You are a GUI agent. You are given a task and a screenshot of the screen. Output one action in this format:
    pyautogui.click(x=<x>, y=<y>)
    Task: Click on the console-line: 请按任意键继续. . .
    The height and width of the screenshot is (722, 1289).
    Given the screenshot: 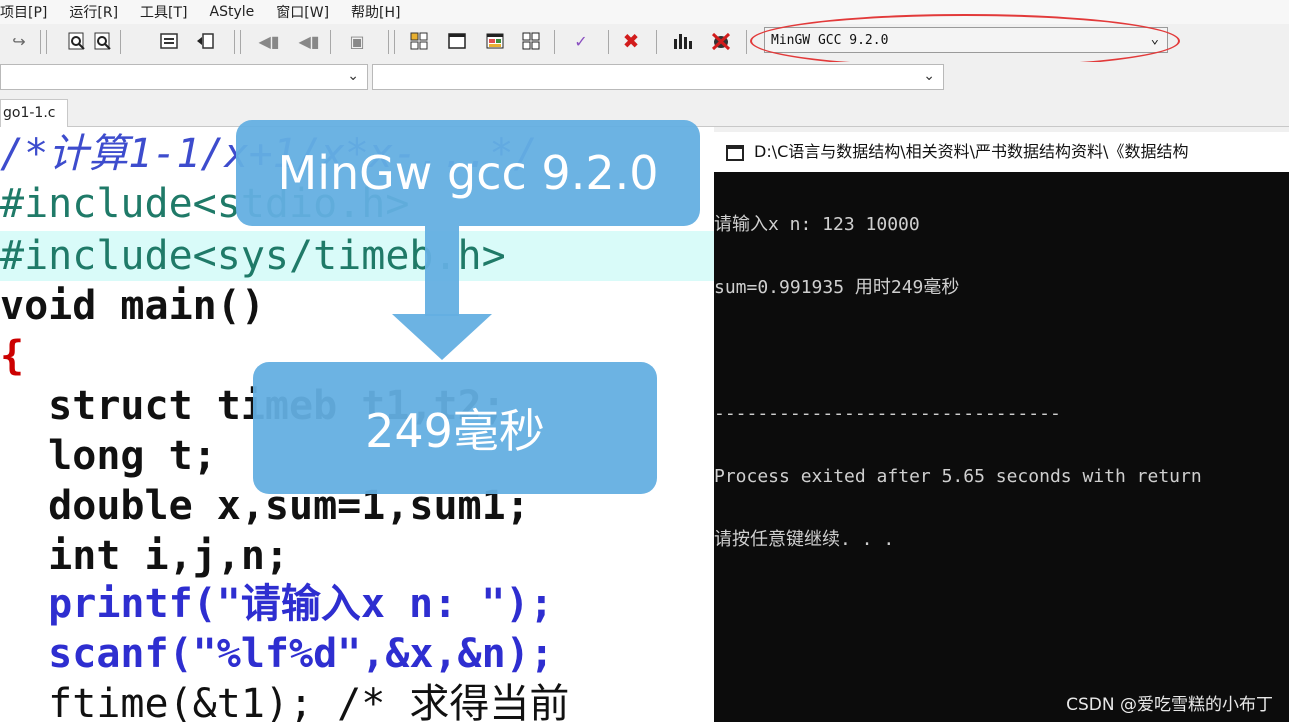 What is the action you would take?
    pyautogui.click(x=804, y=539)
    